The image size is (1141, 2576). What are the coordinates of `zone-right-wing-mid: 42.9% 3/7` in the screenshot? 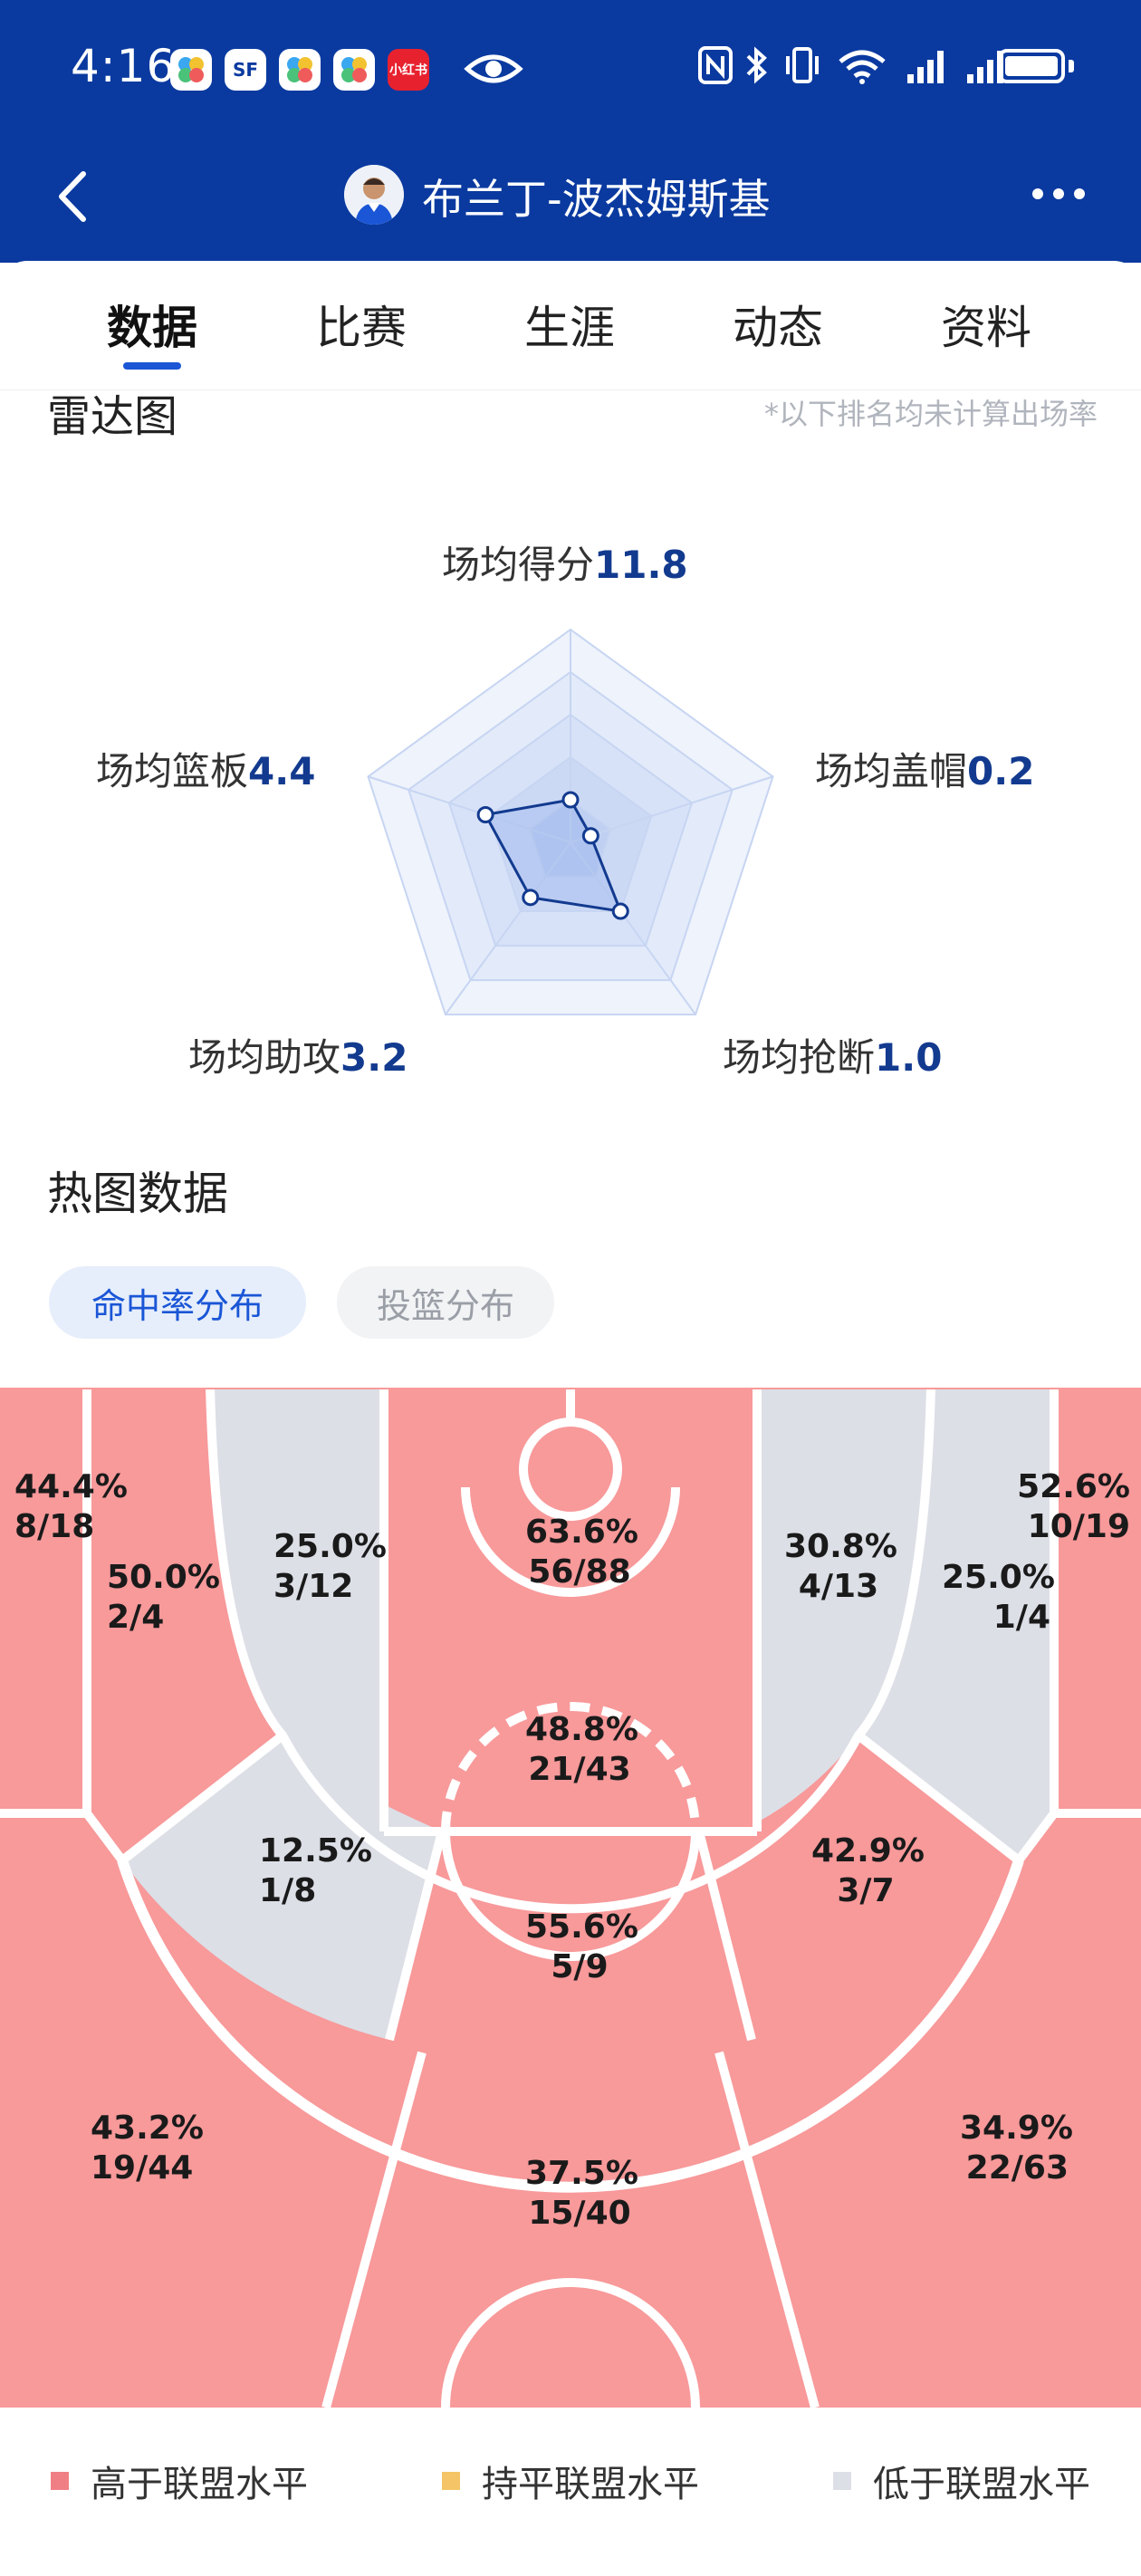 It's located at (868, 1870).